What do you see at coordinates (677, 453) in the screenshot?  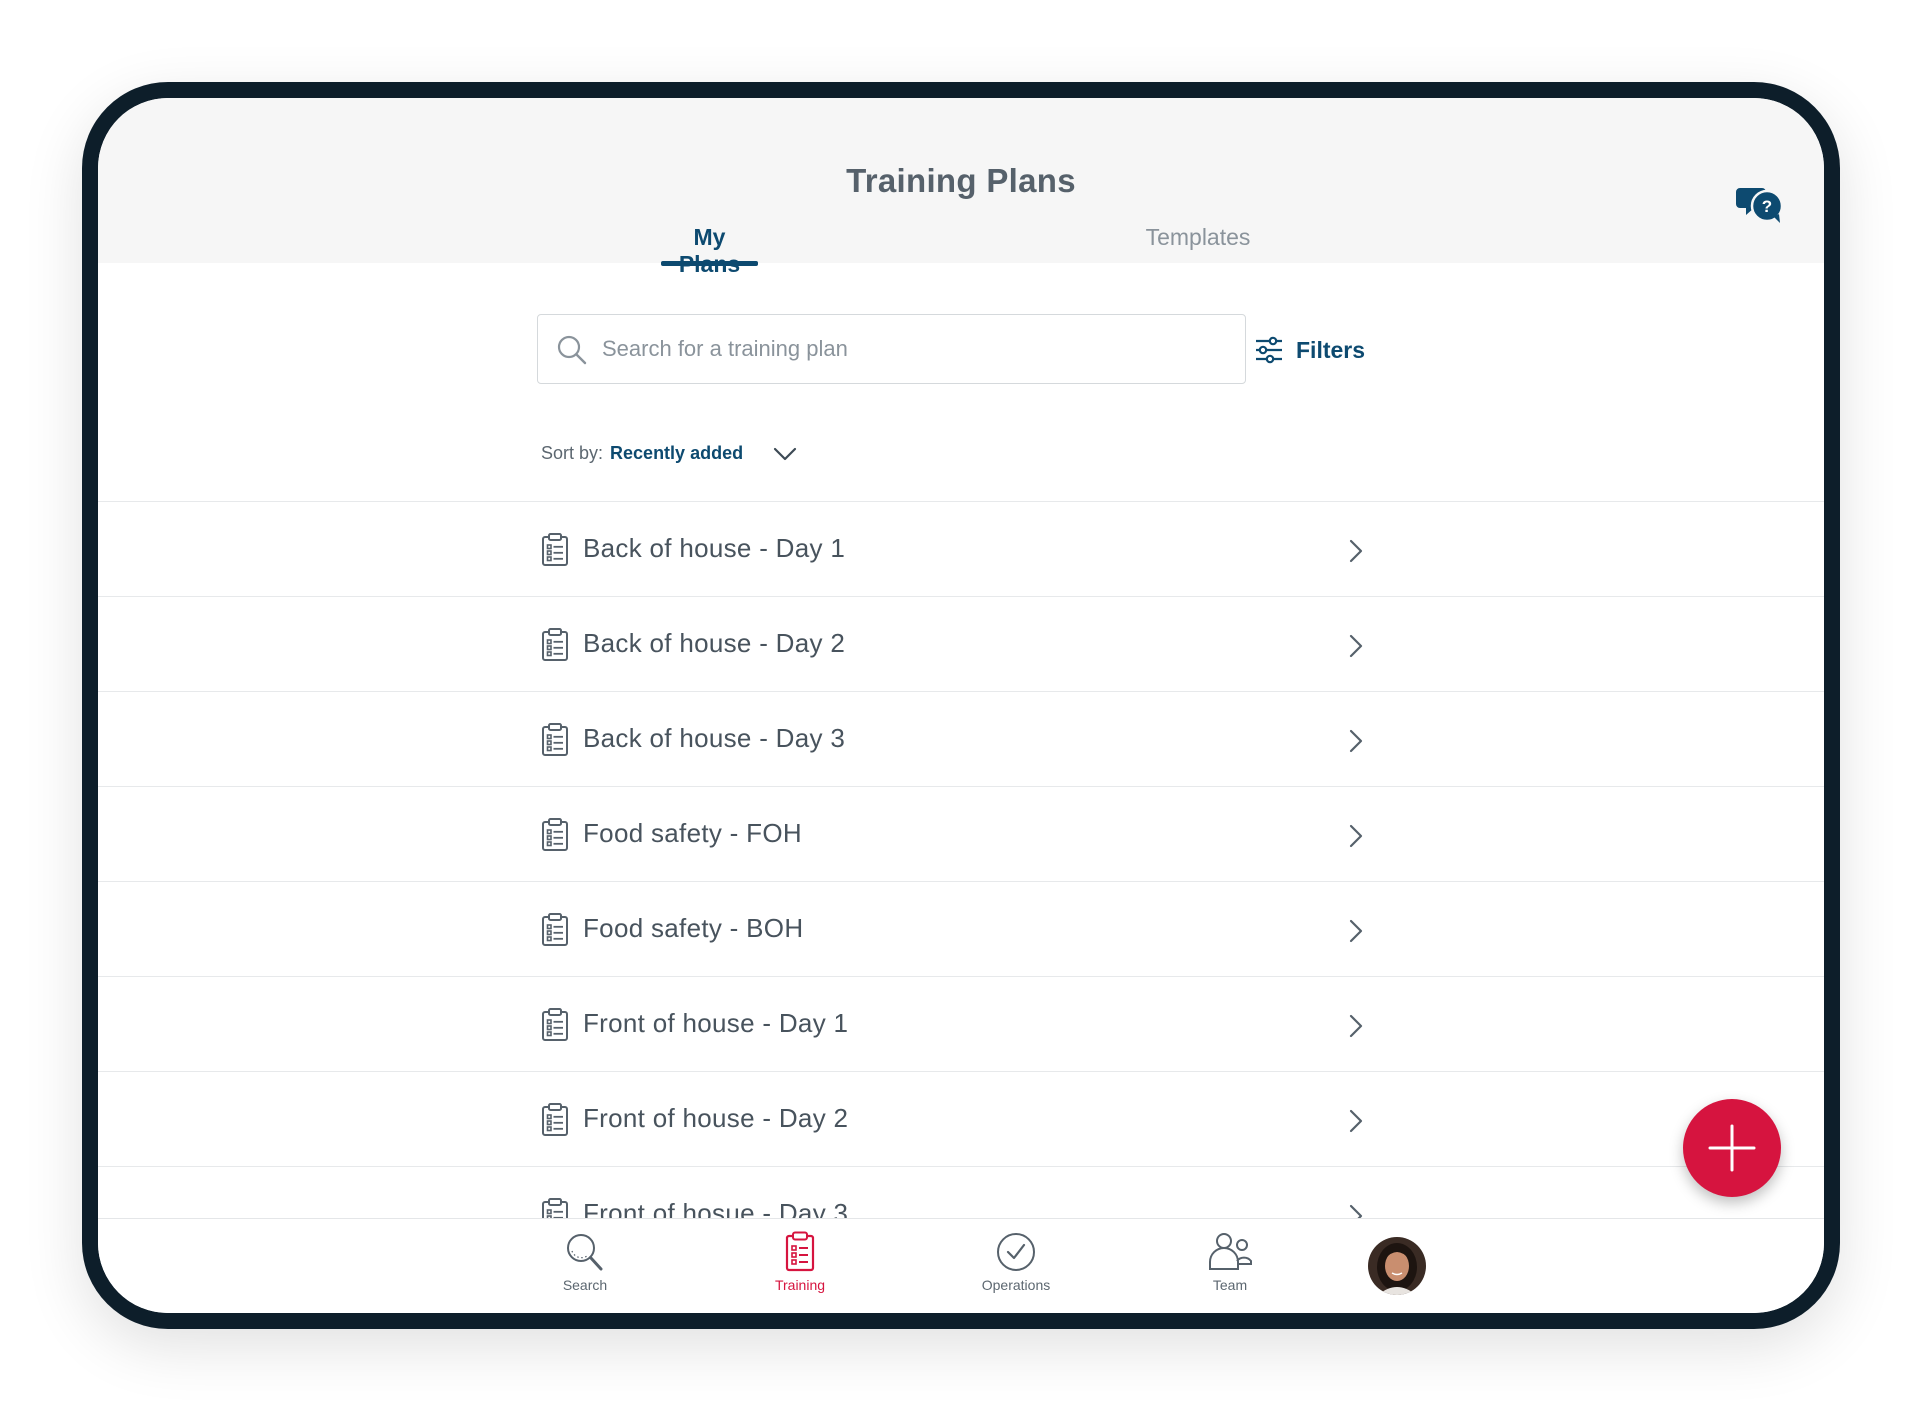 I see `sort-value: Recently added` at bounding box center [677, 453].